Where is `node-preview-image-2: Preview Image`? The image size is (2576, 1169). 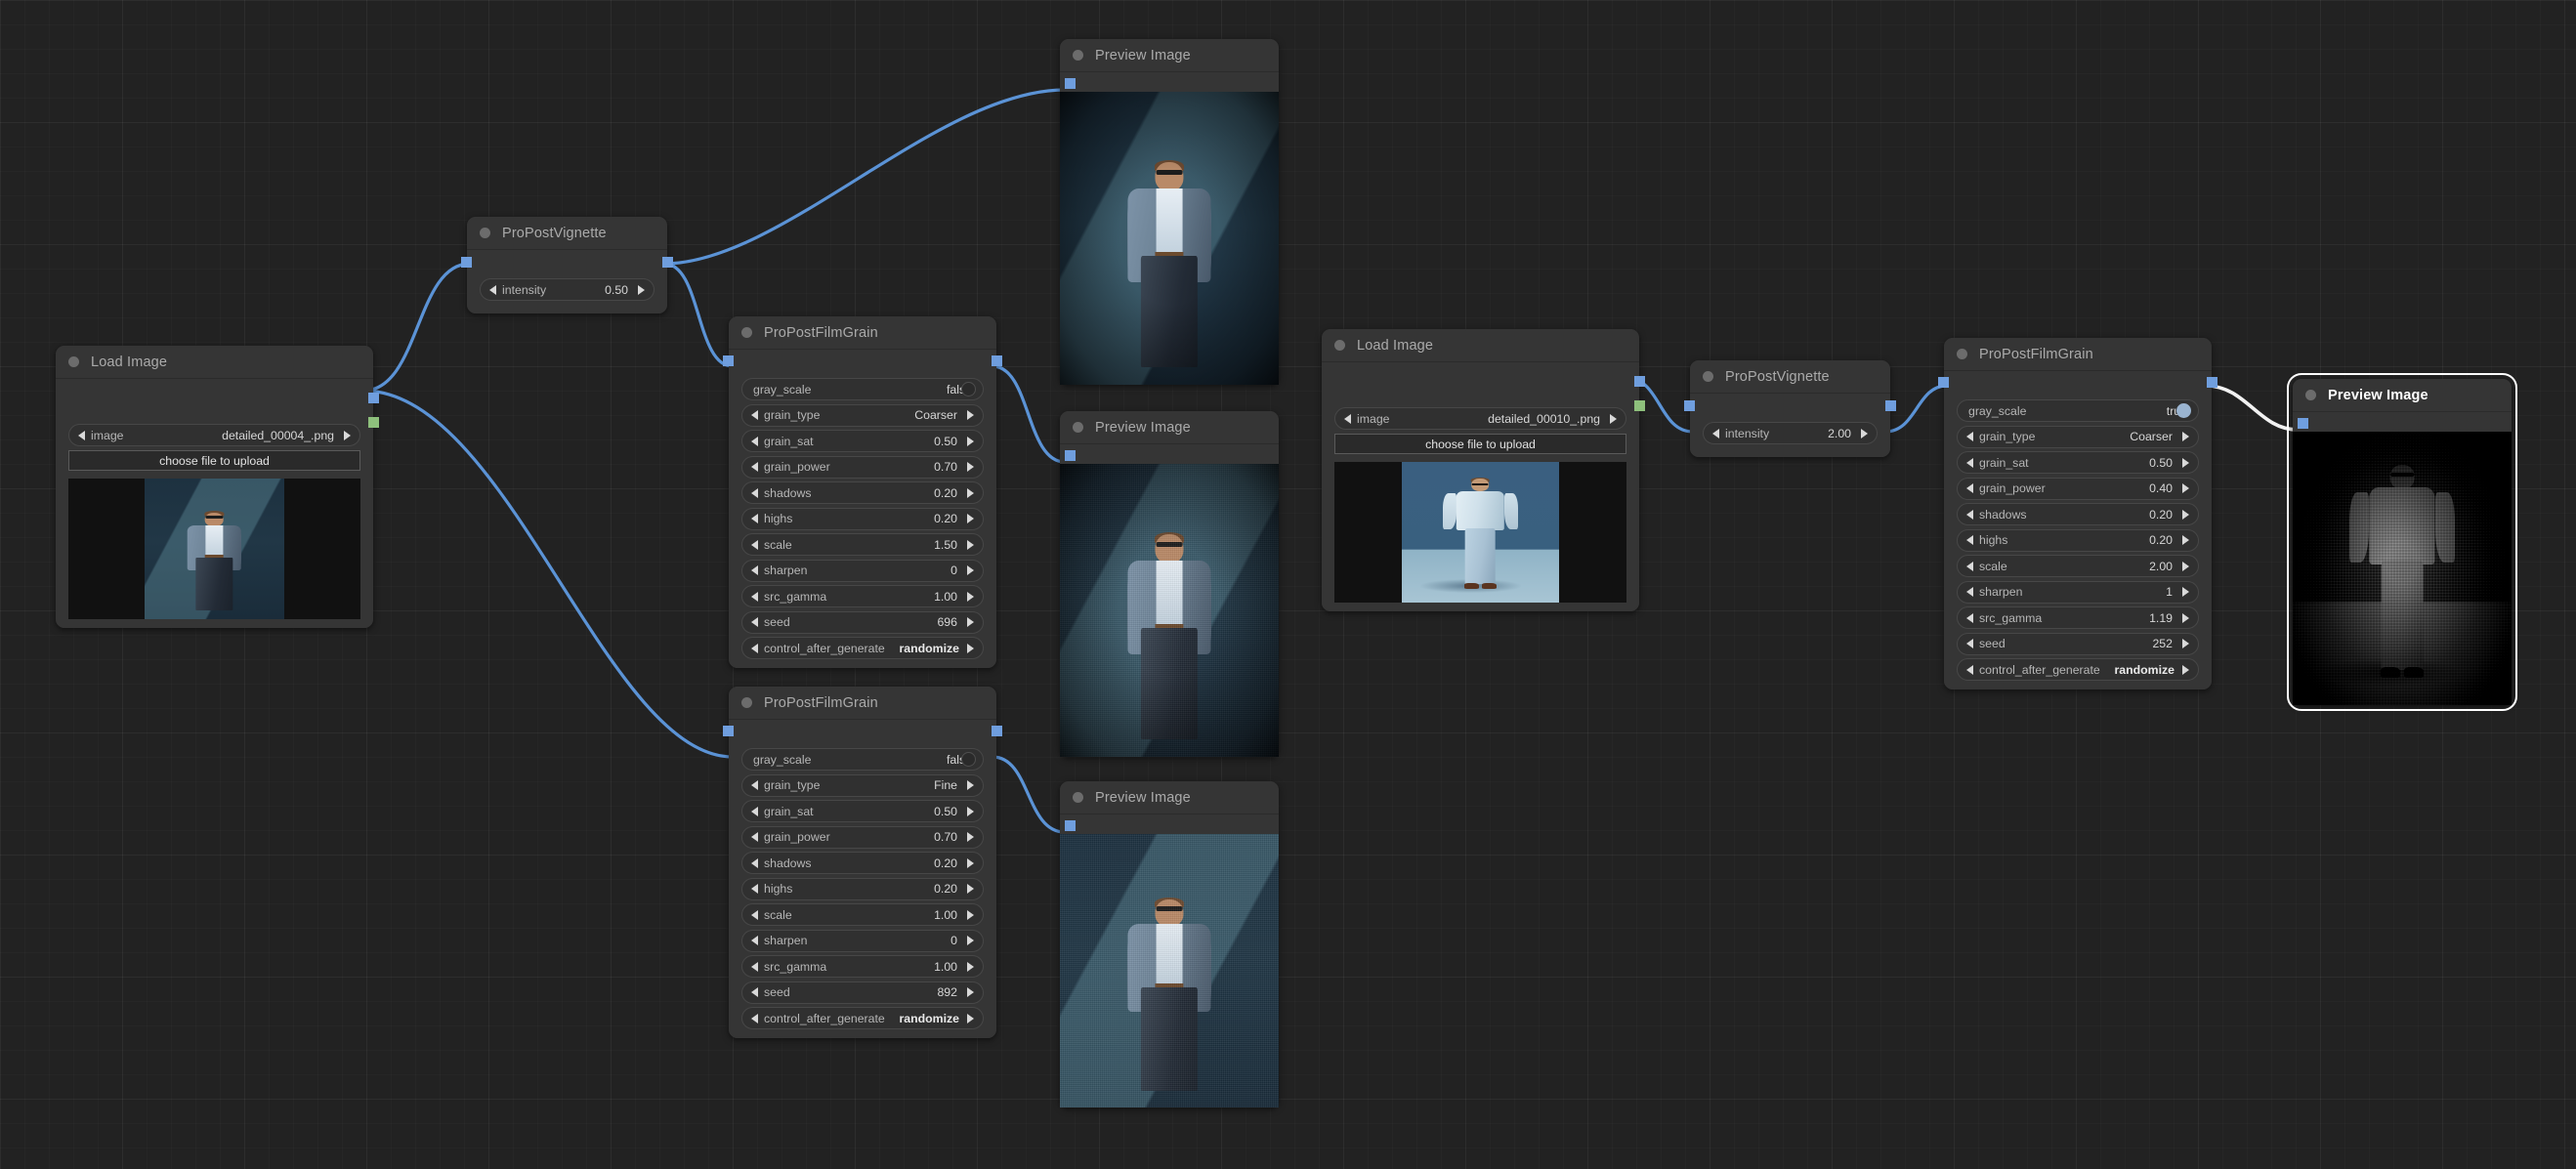
node-preview-image-2: Preview Image is located at coordinates (1169, 584).